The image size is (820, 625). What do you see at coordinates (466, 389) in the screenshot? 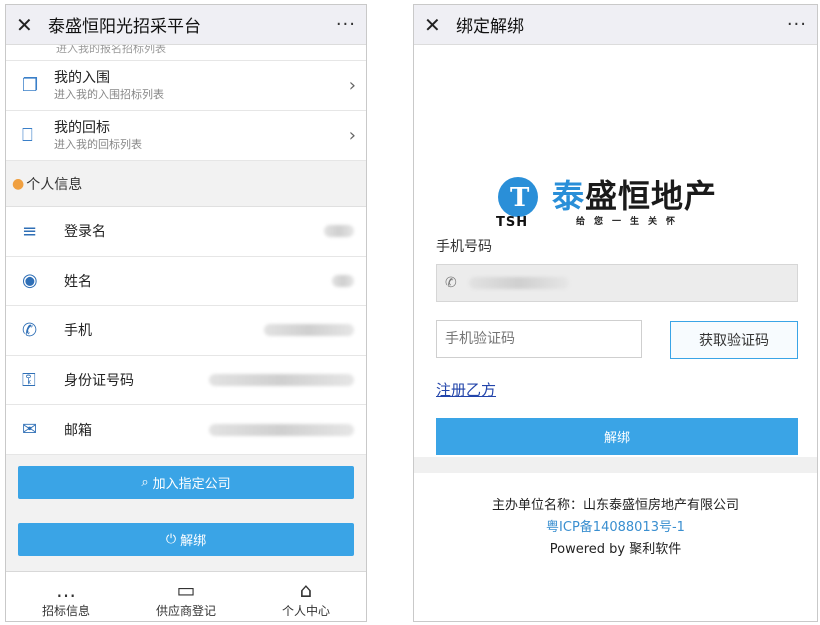
I see `register-party-b-link: 注册乙方` at bounding box center [466, 389].